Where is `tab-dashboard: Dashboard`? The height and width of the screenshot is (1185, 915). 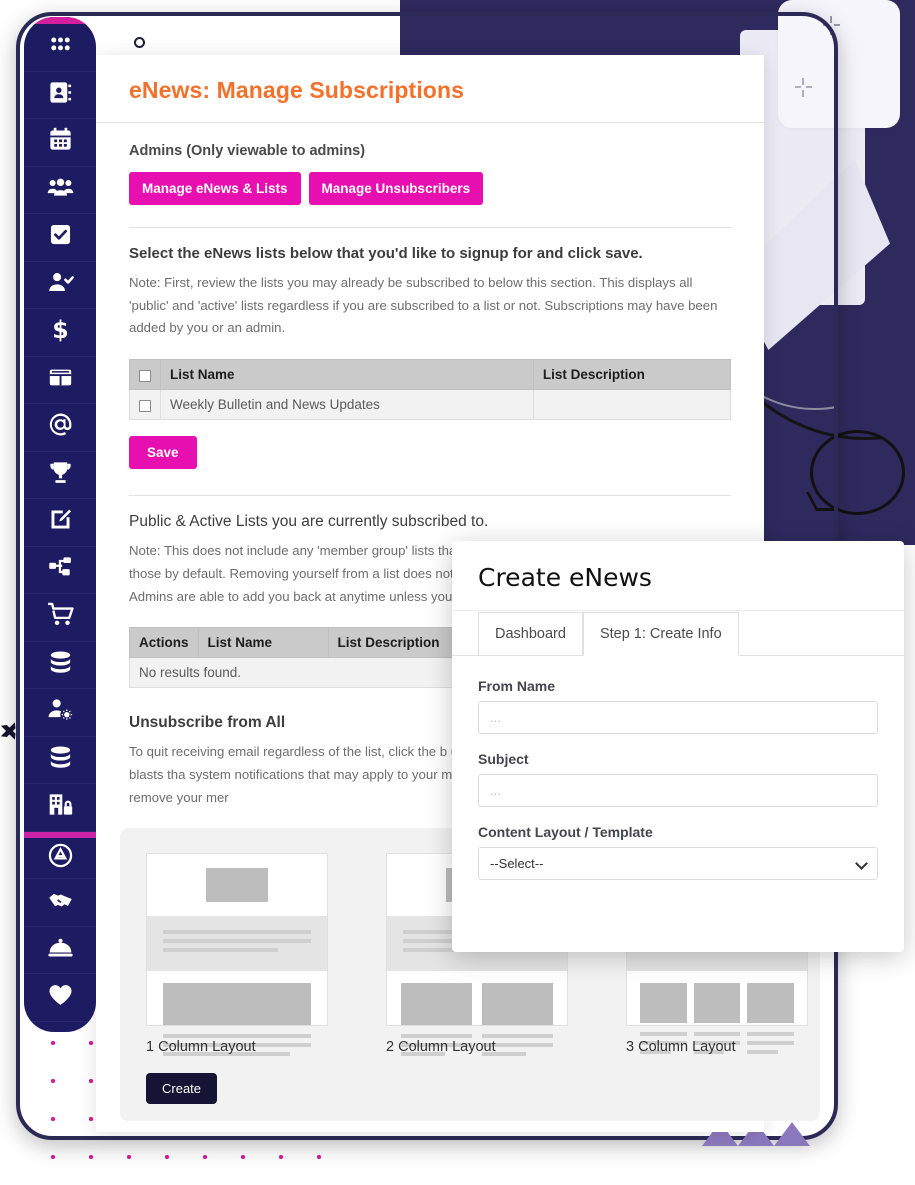 tab-dashboard: Dashboard is located at coordinates (530, 634).